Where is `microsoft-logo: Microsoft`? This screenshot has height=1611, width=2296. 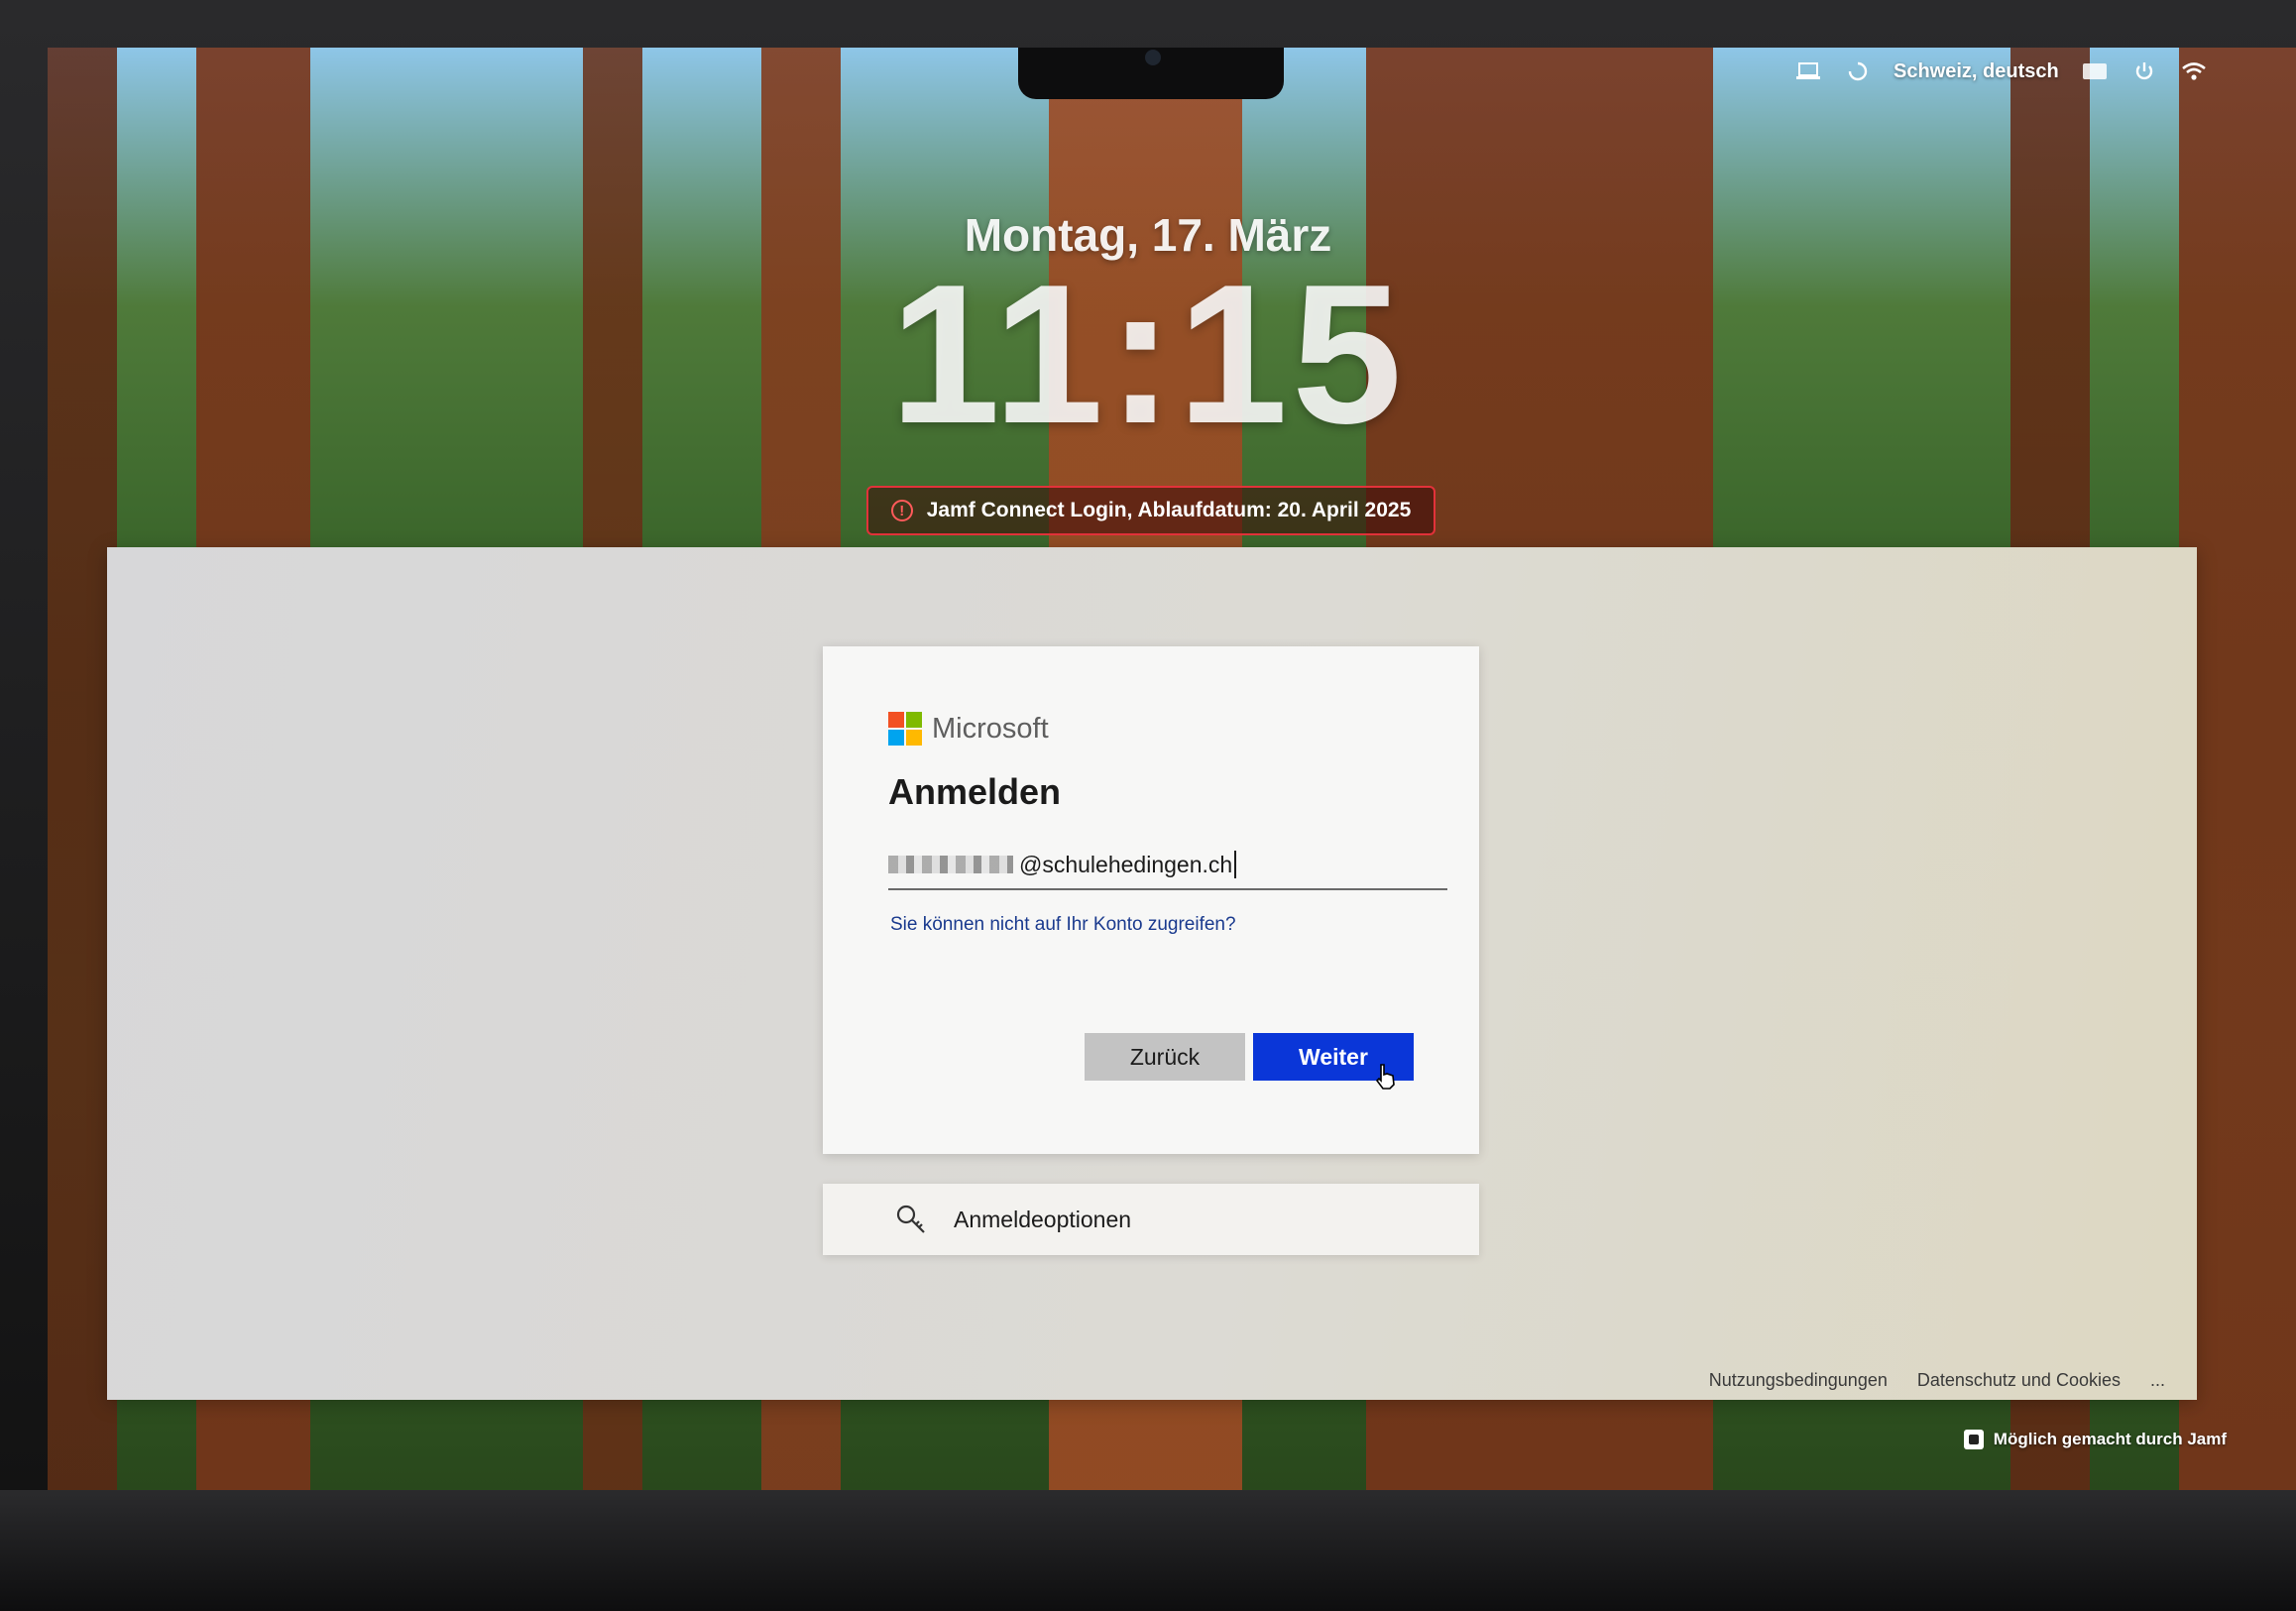 microsoft-logo: Microsoft is located at coordinates (969, 729).